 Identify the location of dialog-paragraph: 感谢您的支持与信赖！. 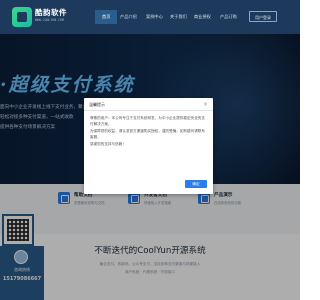
(108, 144).